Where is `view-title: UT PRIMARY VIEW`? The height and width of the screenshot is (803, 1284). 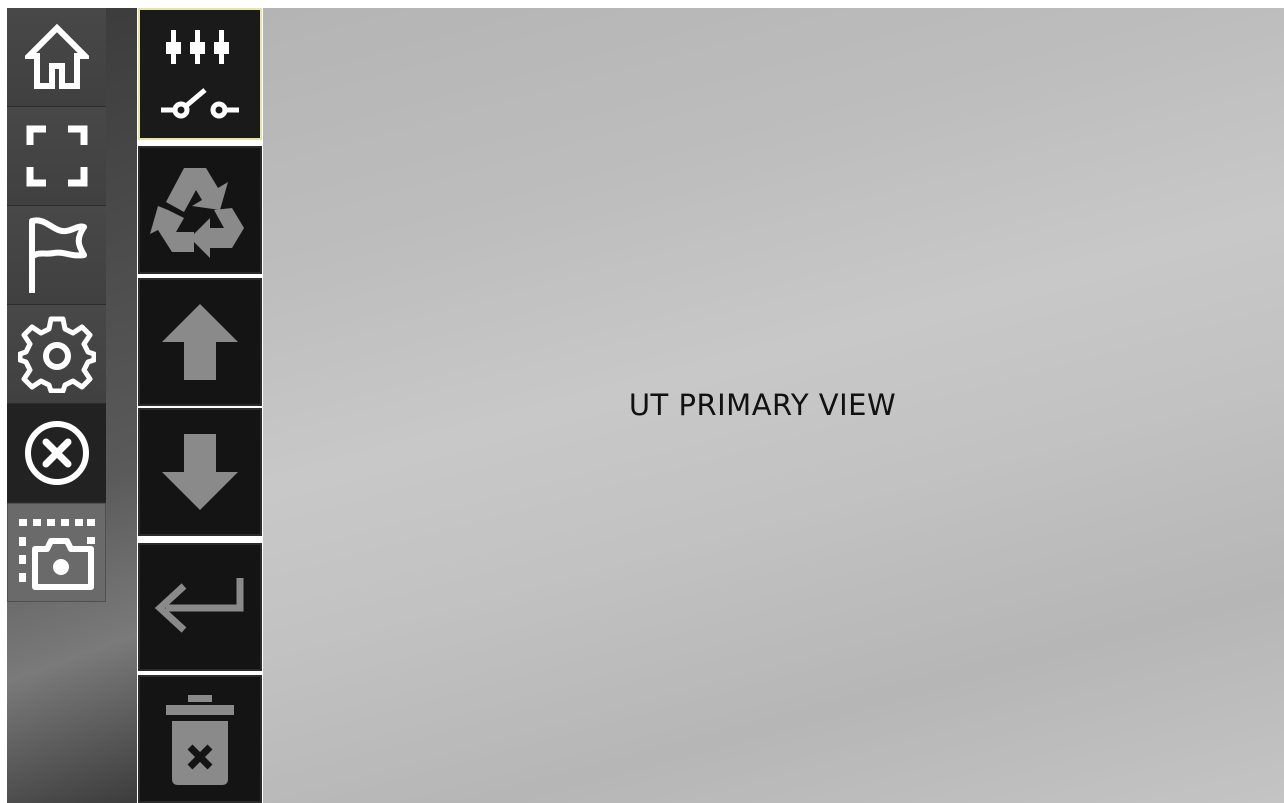
view-title: UT PRIMARY VIEW is located at coordinates (762, 405).